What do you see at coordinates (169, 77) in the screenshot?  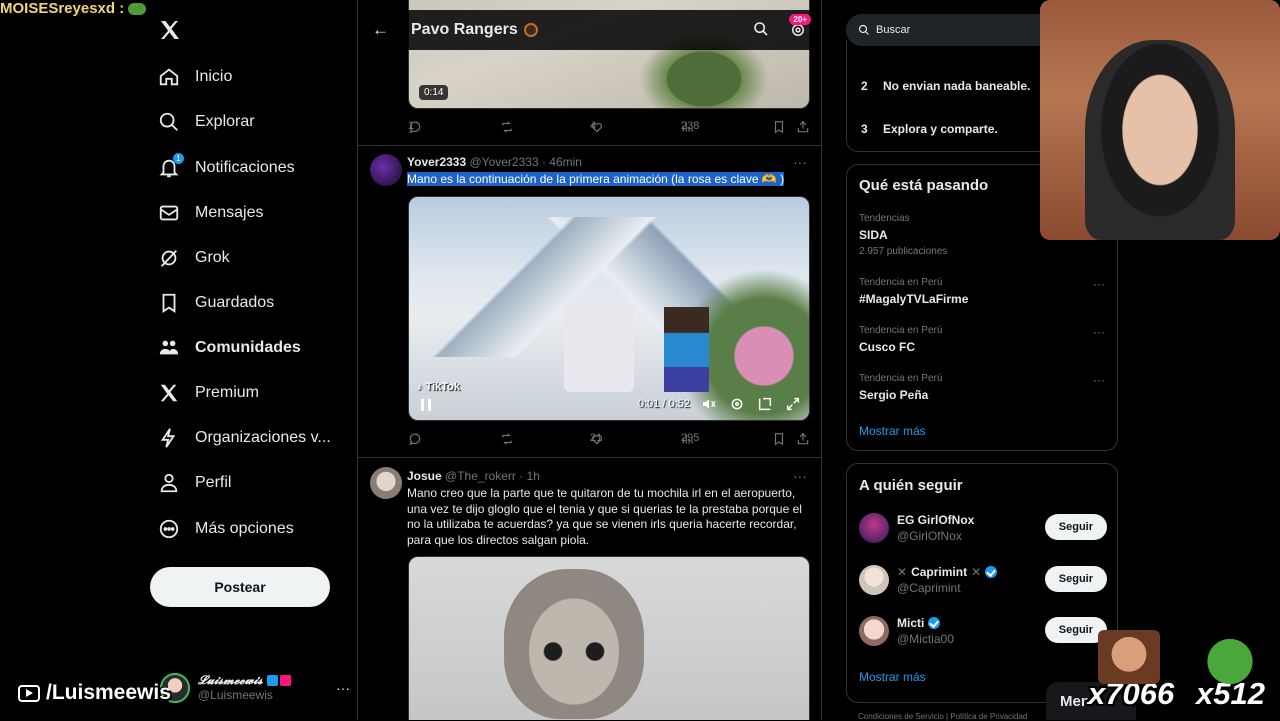 I see `home-icon` at bounding box center [169, 77].